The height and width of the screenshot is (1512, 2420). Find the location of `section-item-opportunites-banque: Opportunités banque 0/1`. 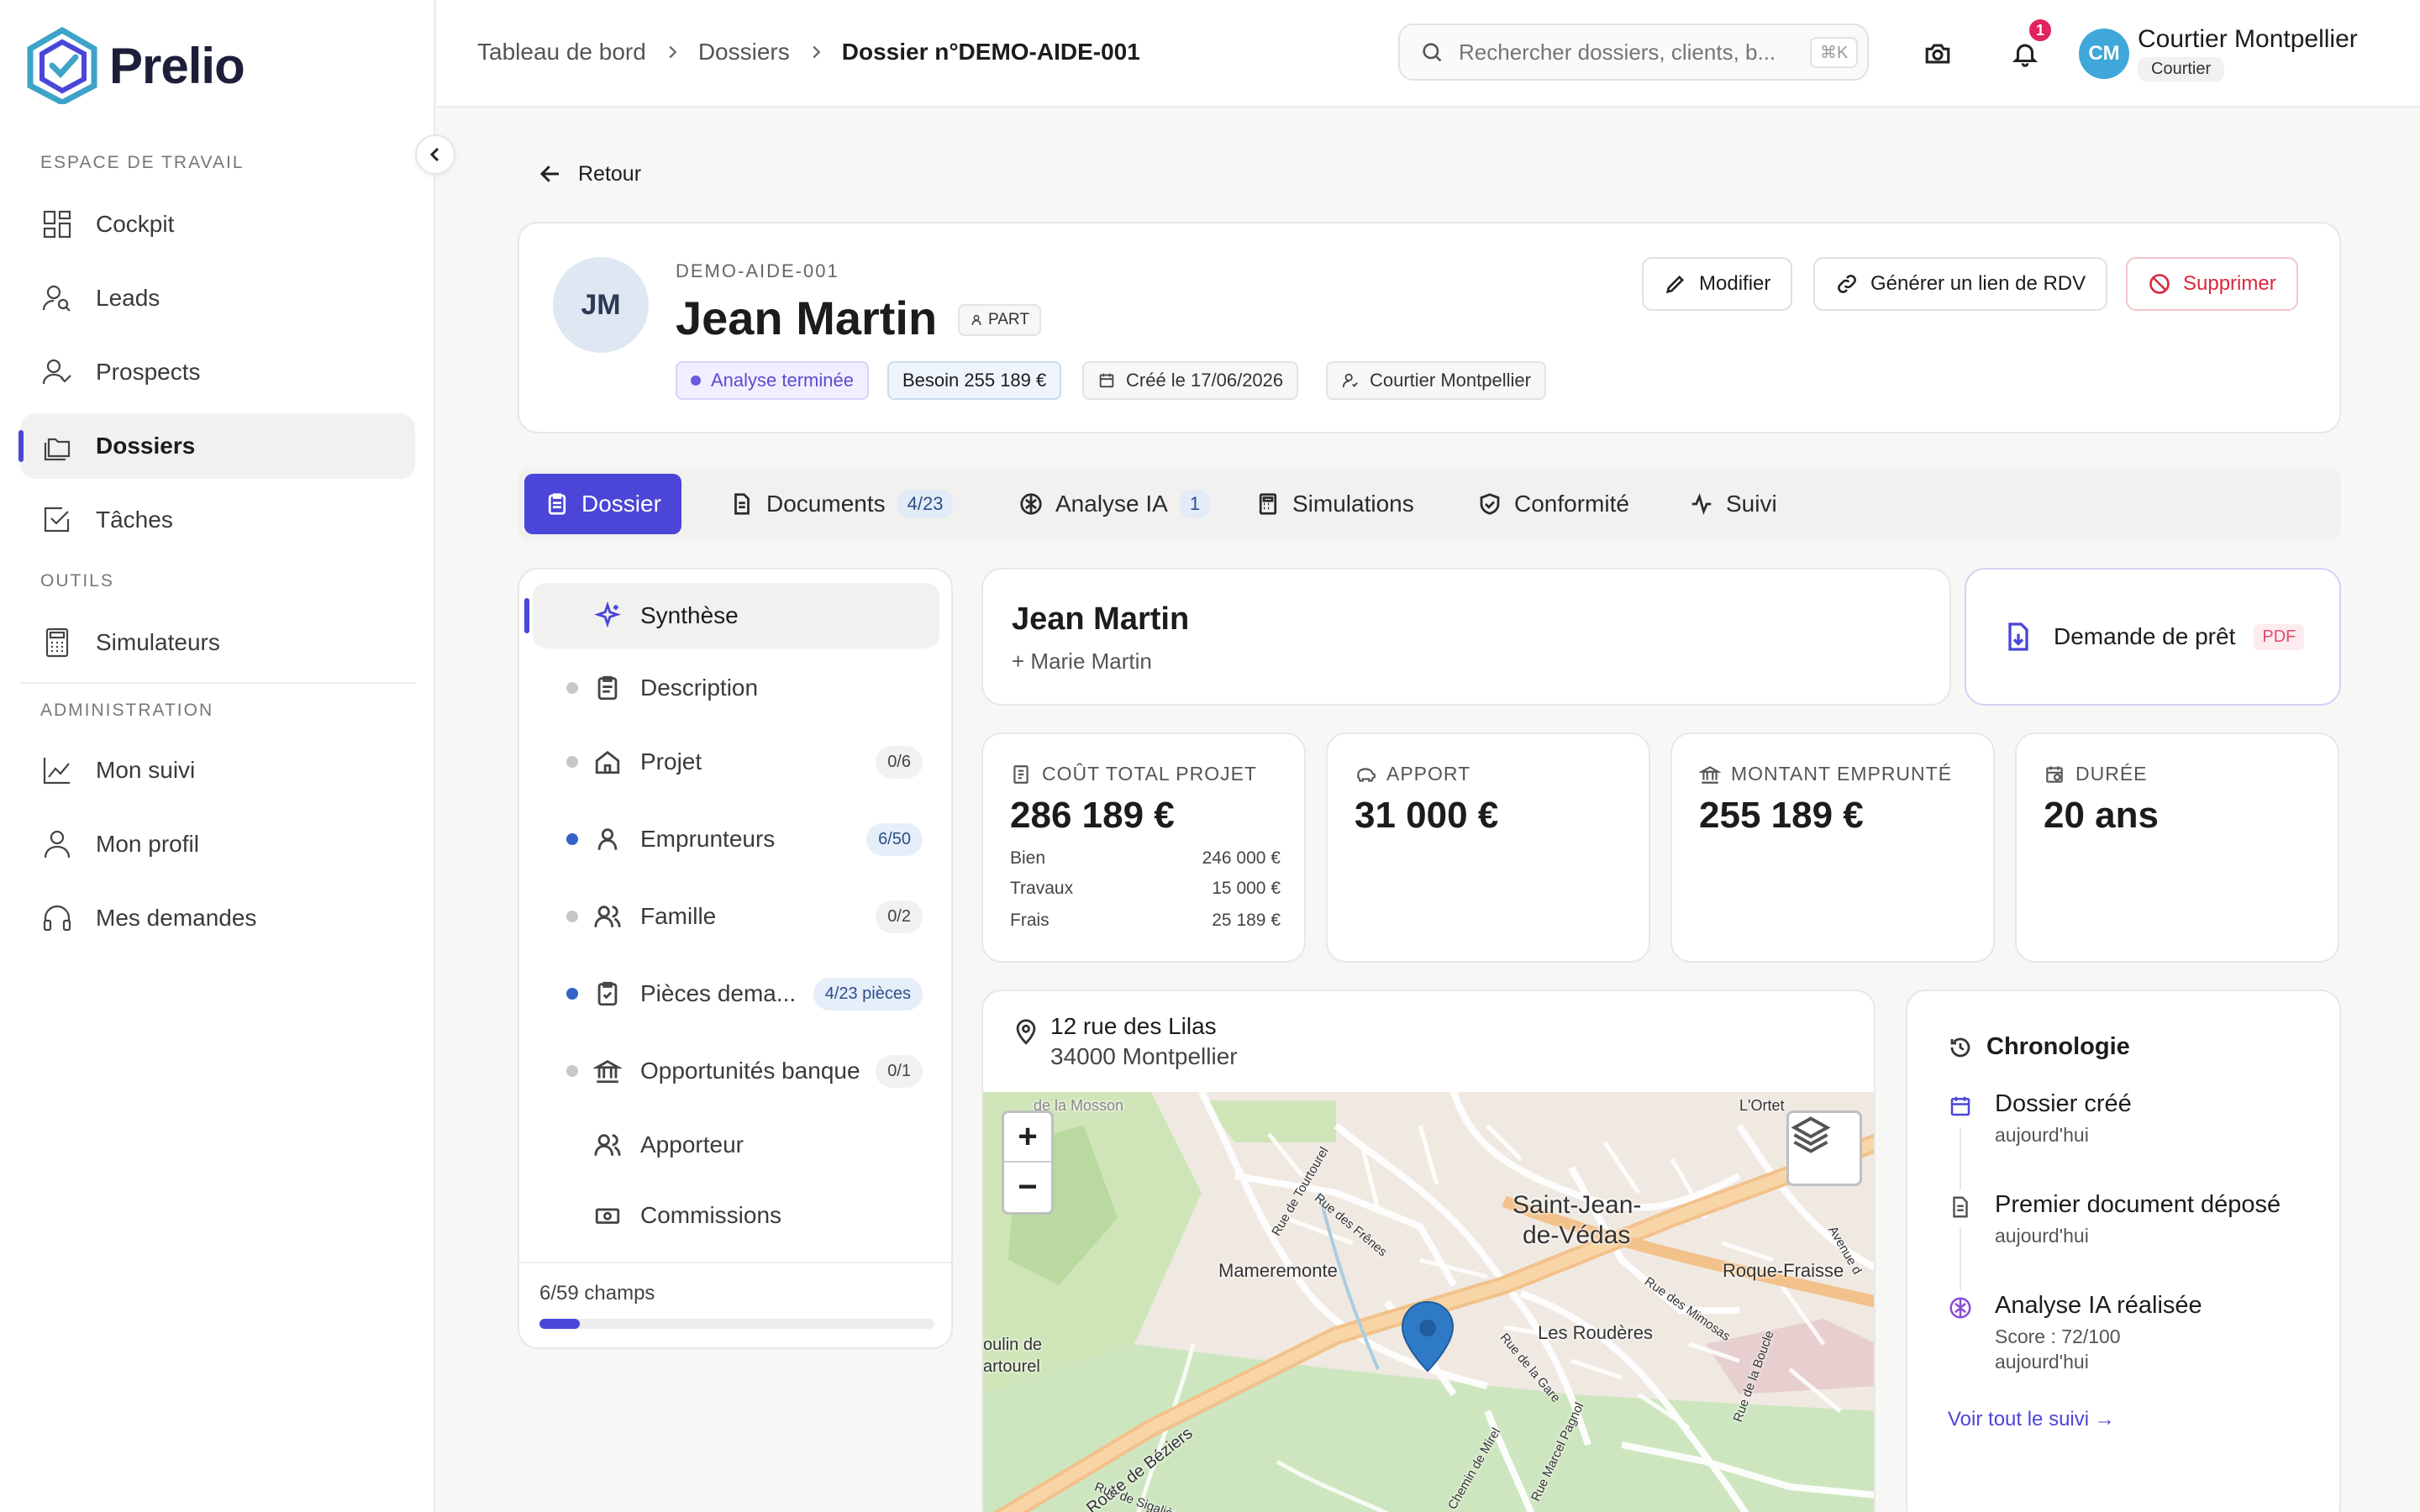

section-item-opportunites-banque: Opportunités banque 0/1 is located at coordinates (736, 1071).